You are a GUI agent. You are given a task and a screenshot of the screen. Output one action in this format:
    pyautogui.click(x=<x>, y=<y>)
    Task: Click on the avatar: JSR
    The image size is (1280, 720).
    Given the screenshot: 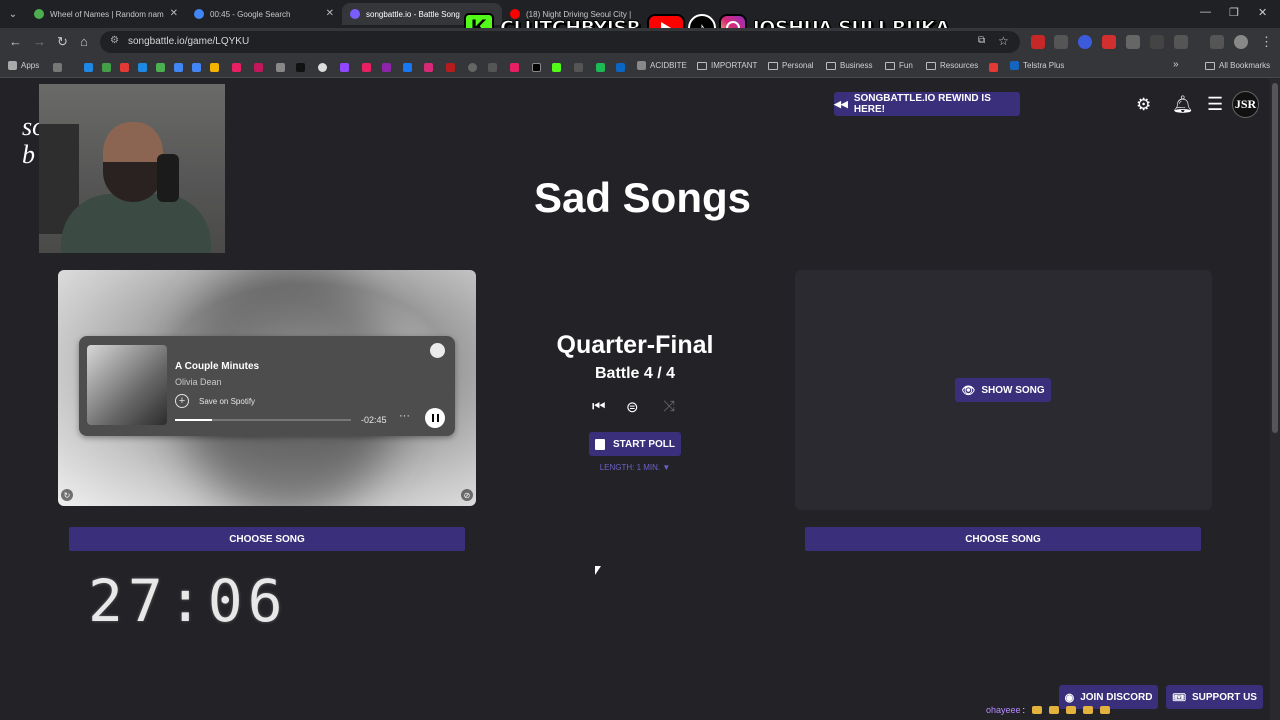 What is the action you would take?
    pyautogui.click(x=1245, y=104)
    